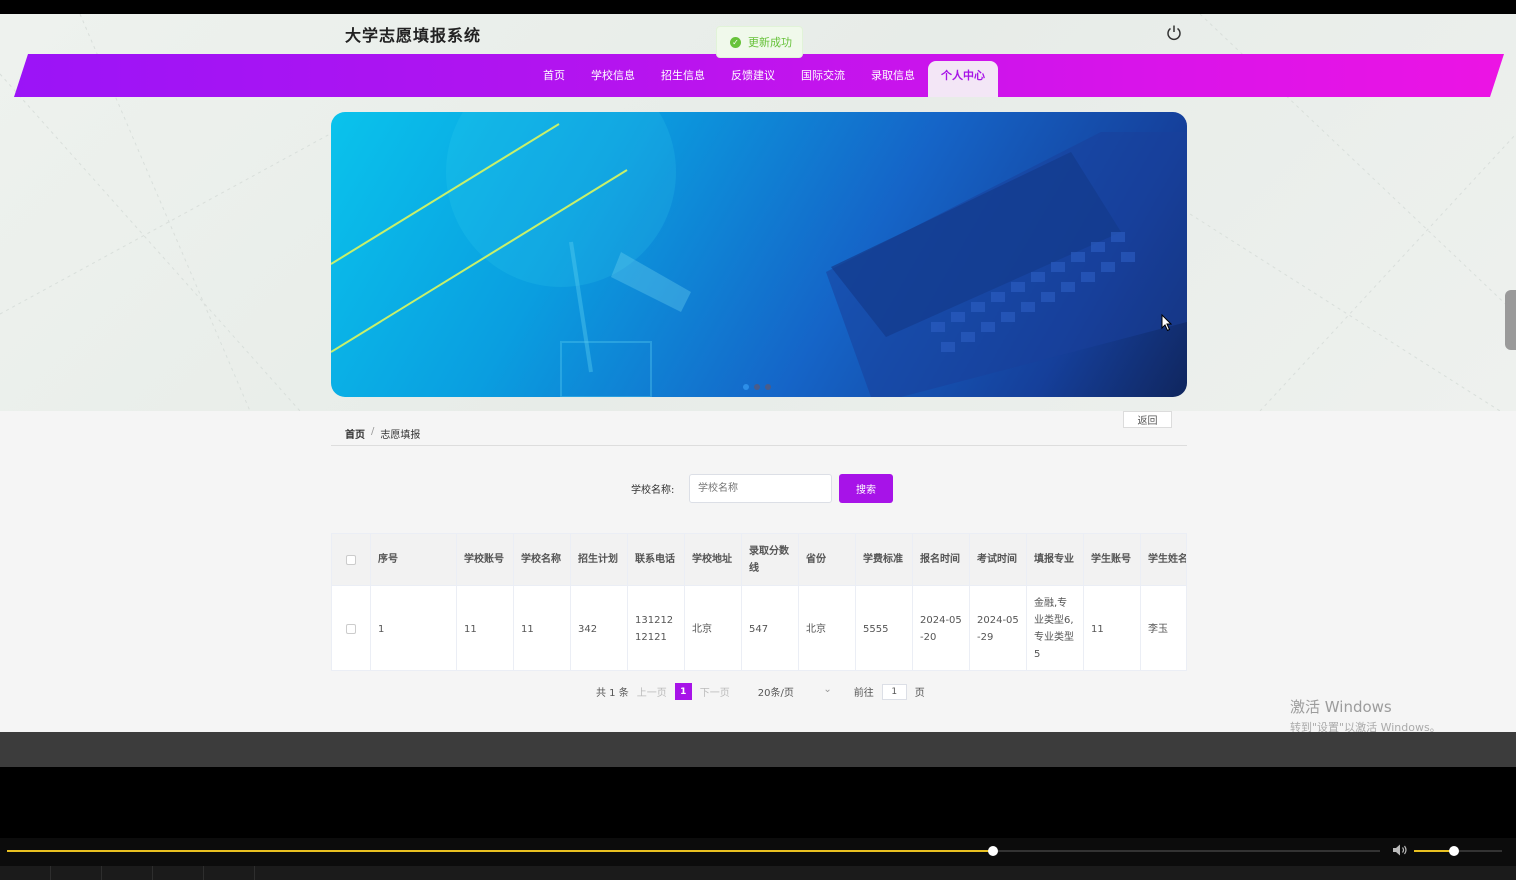  What do you see at coordinates (770, 628) in the screenshot?
I see `table-cell: 547` at bounding box center [770, 628].